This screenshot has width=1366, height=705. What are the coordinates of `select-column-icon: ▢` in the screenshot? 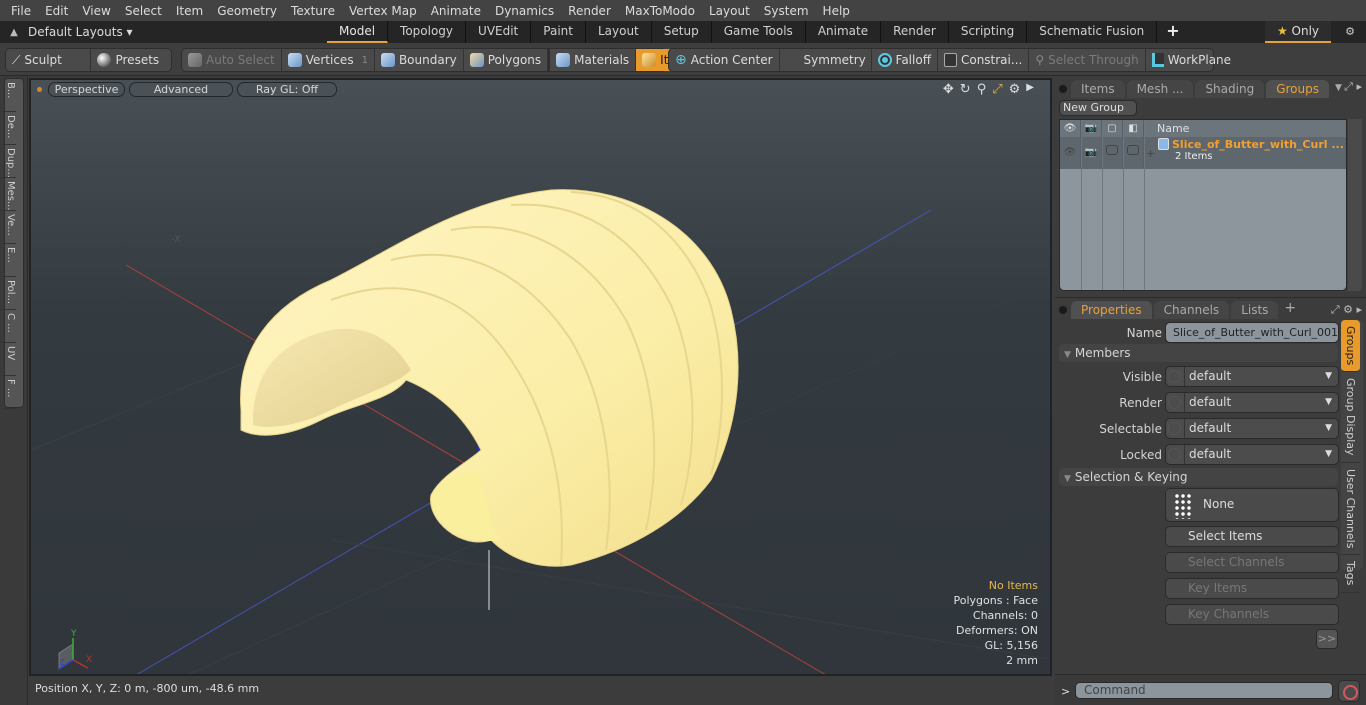 It's located at (1112, 128).